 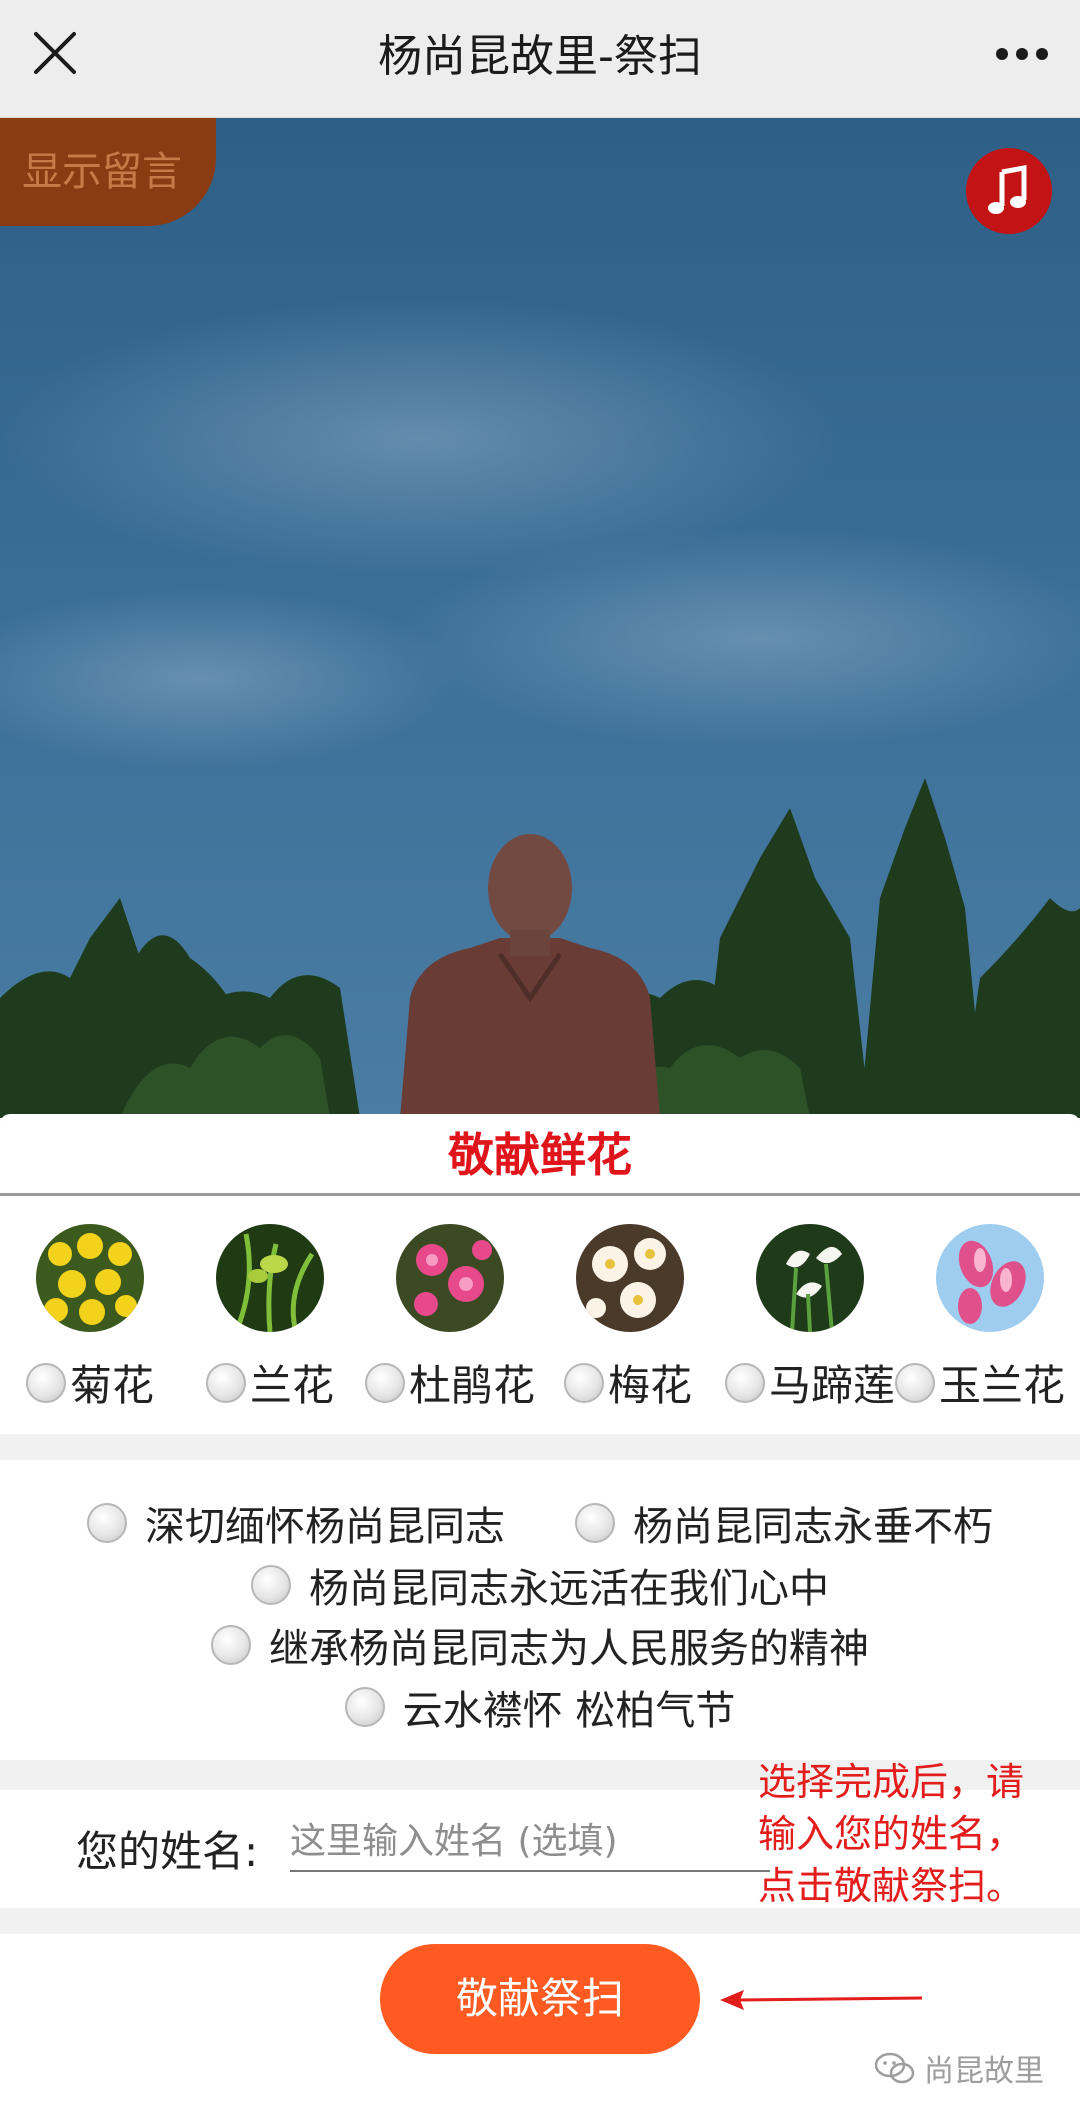 What do you see at coordinates (891, 1886) in the screenshot?
I see `annotation-line: 点击敬献祭扫。` at bounding box center [891, 1886].